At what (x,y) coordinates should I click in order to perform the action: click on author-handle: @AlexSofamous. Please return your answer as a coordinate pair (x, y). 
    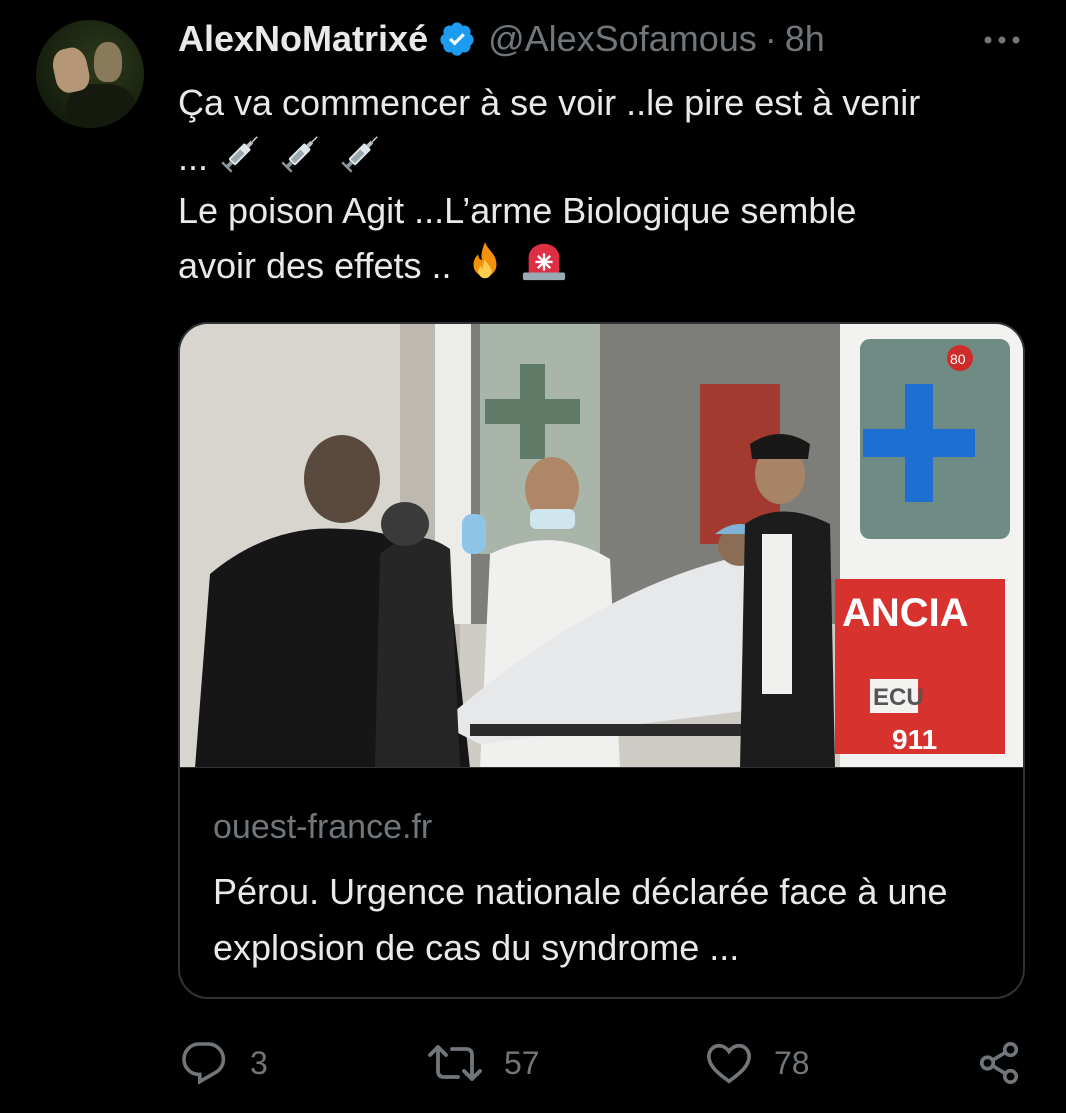
    Looking at the image, I should click on (622, 39).